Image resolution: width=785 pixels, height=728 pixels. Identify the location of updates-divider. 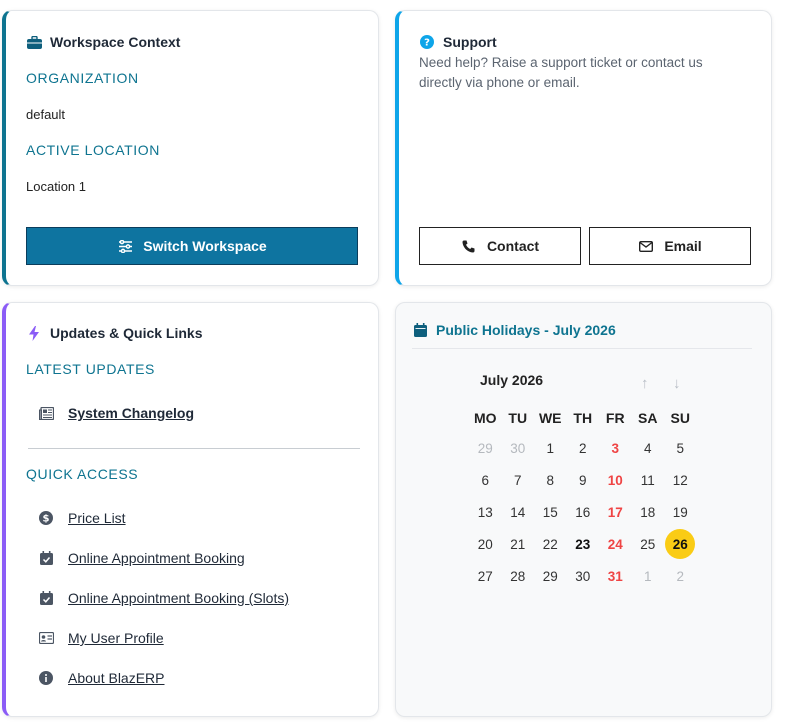
(194, 448).